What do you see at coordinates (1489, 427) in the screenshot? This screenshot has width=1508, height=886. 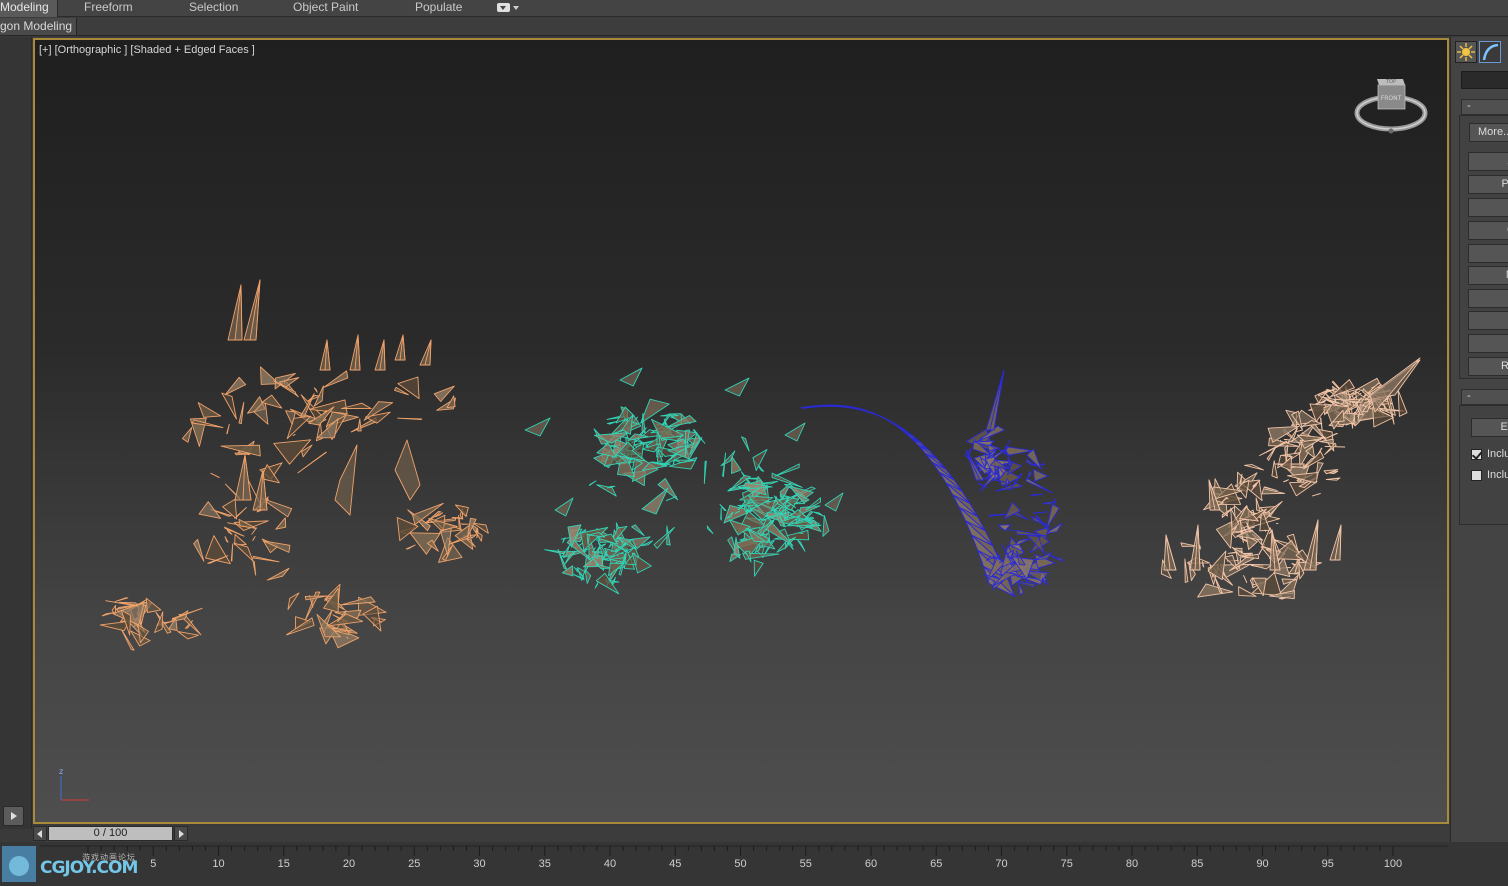 I see `edit-button: Ed` at bounding box center [1489, 427].